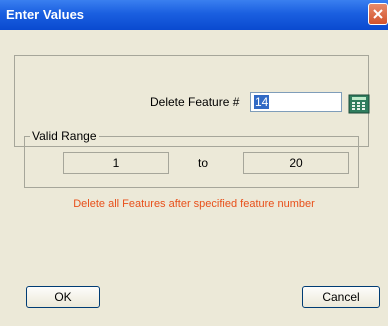  Describe the element at coordinates (194, 15) in the screenshot. I see `title-bar: Enter Values` at that location.